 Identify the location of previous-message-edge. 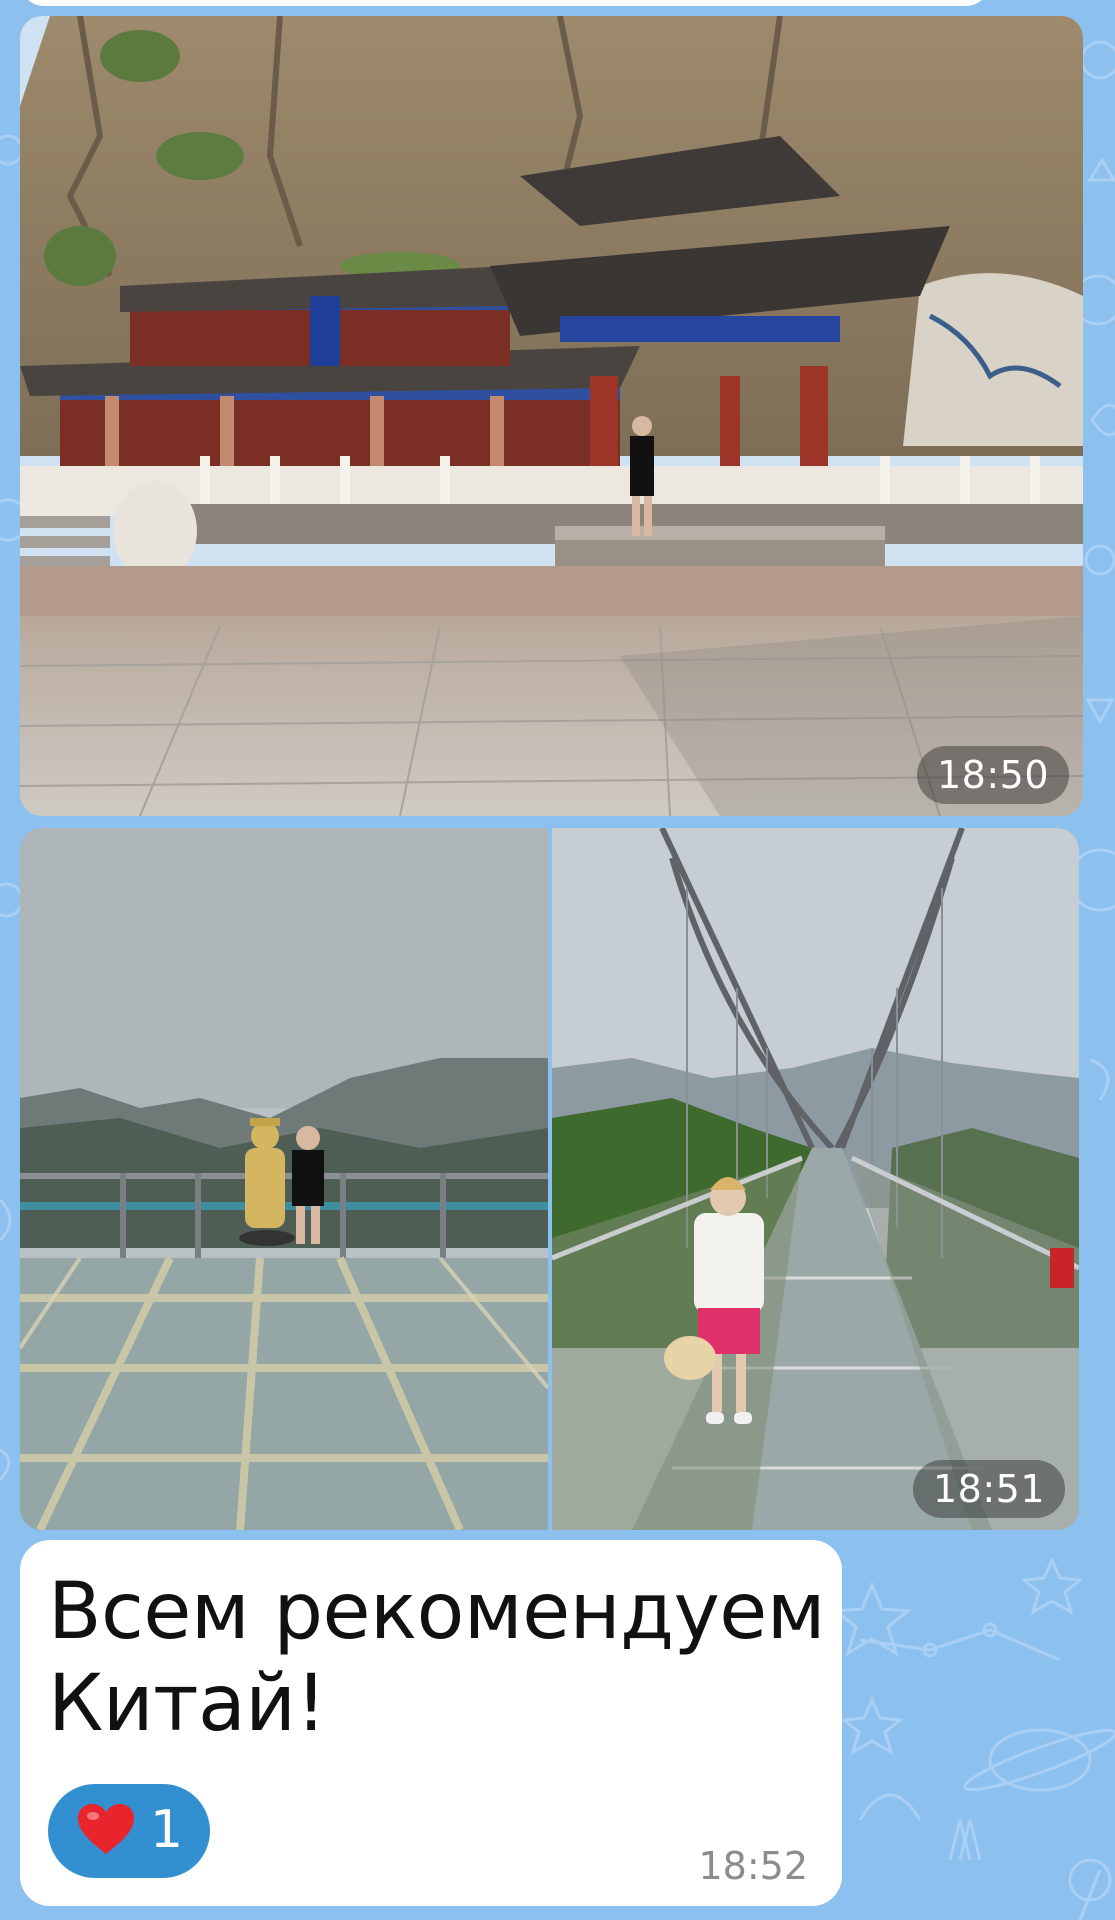
(505, 3).